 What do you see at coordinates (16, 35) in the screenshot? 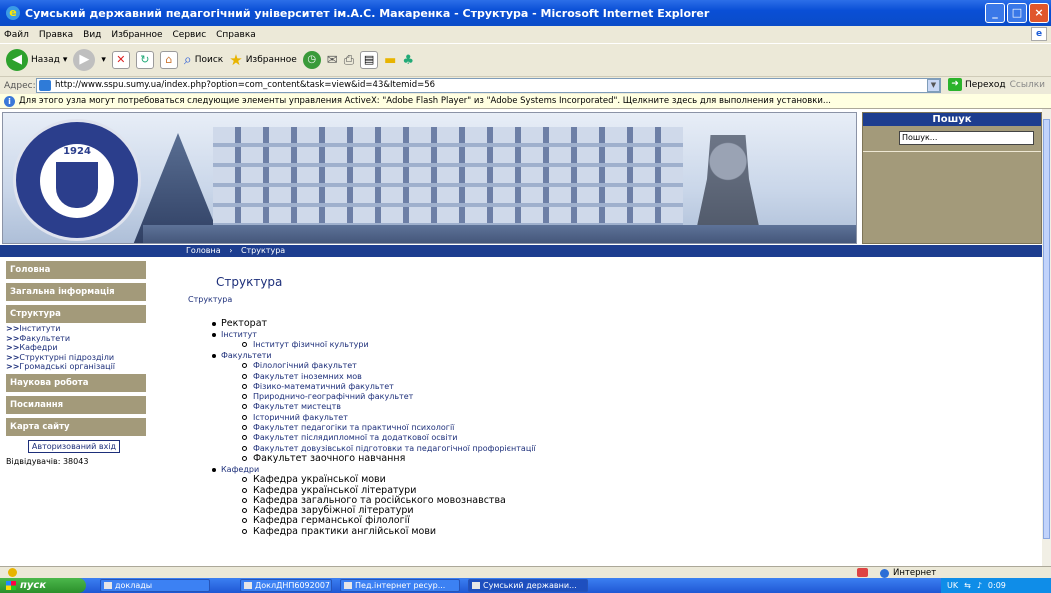
I see `menu-file: Файл` at bounding box center [16, 35].